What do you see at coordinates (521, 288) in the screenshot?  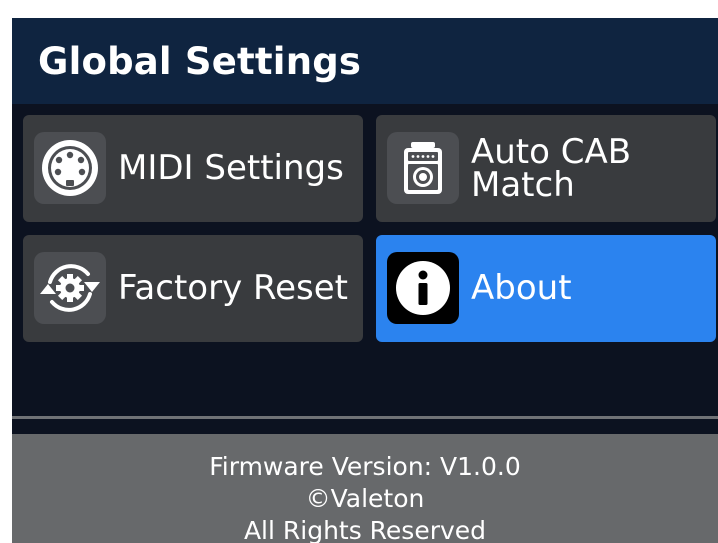 I see `about-label: About` at bounding box center [521, 288].